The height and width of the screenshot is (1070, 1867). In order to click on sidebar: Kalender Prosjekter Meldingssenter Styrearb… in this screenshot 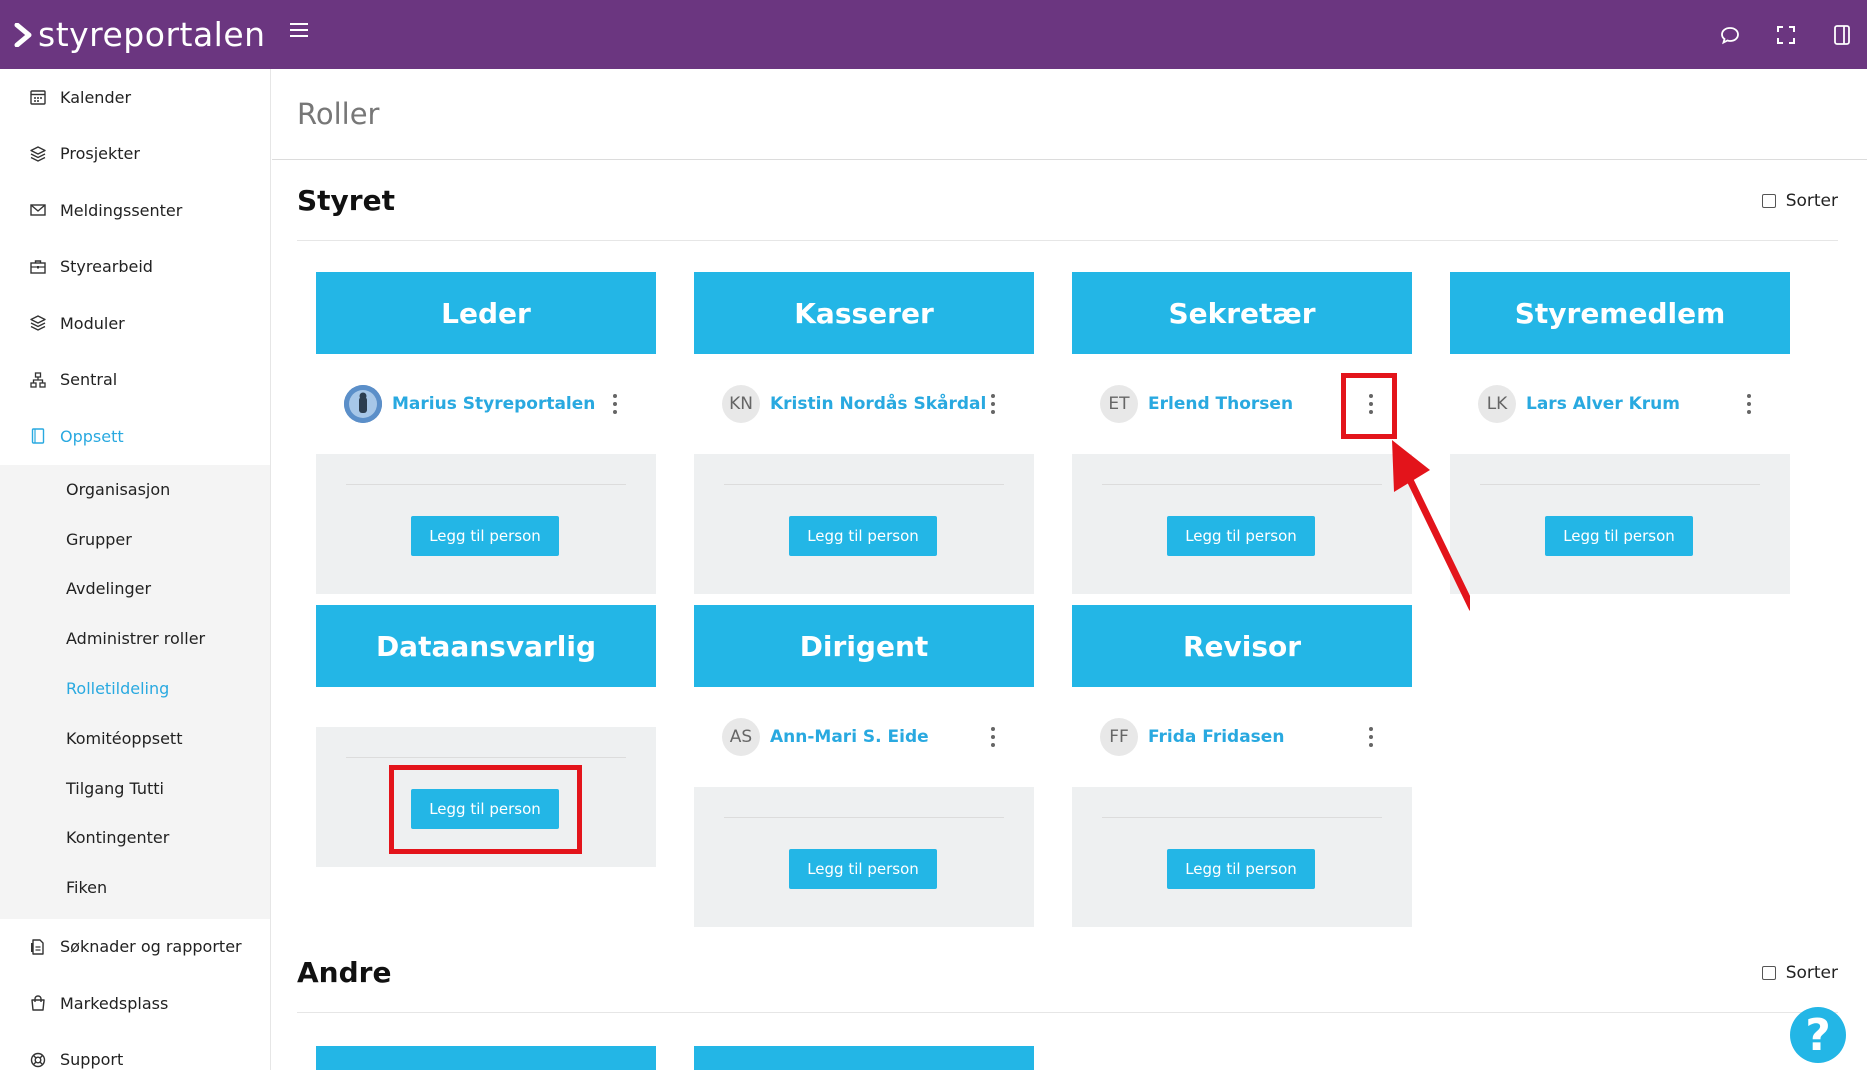, I will do `click(135, 569)`.